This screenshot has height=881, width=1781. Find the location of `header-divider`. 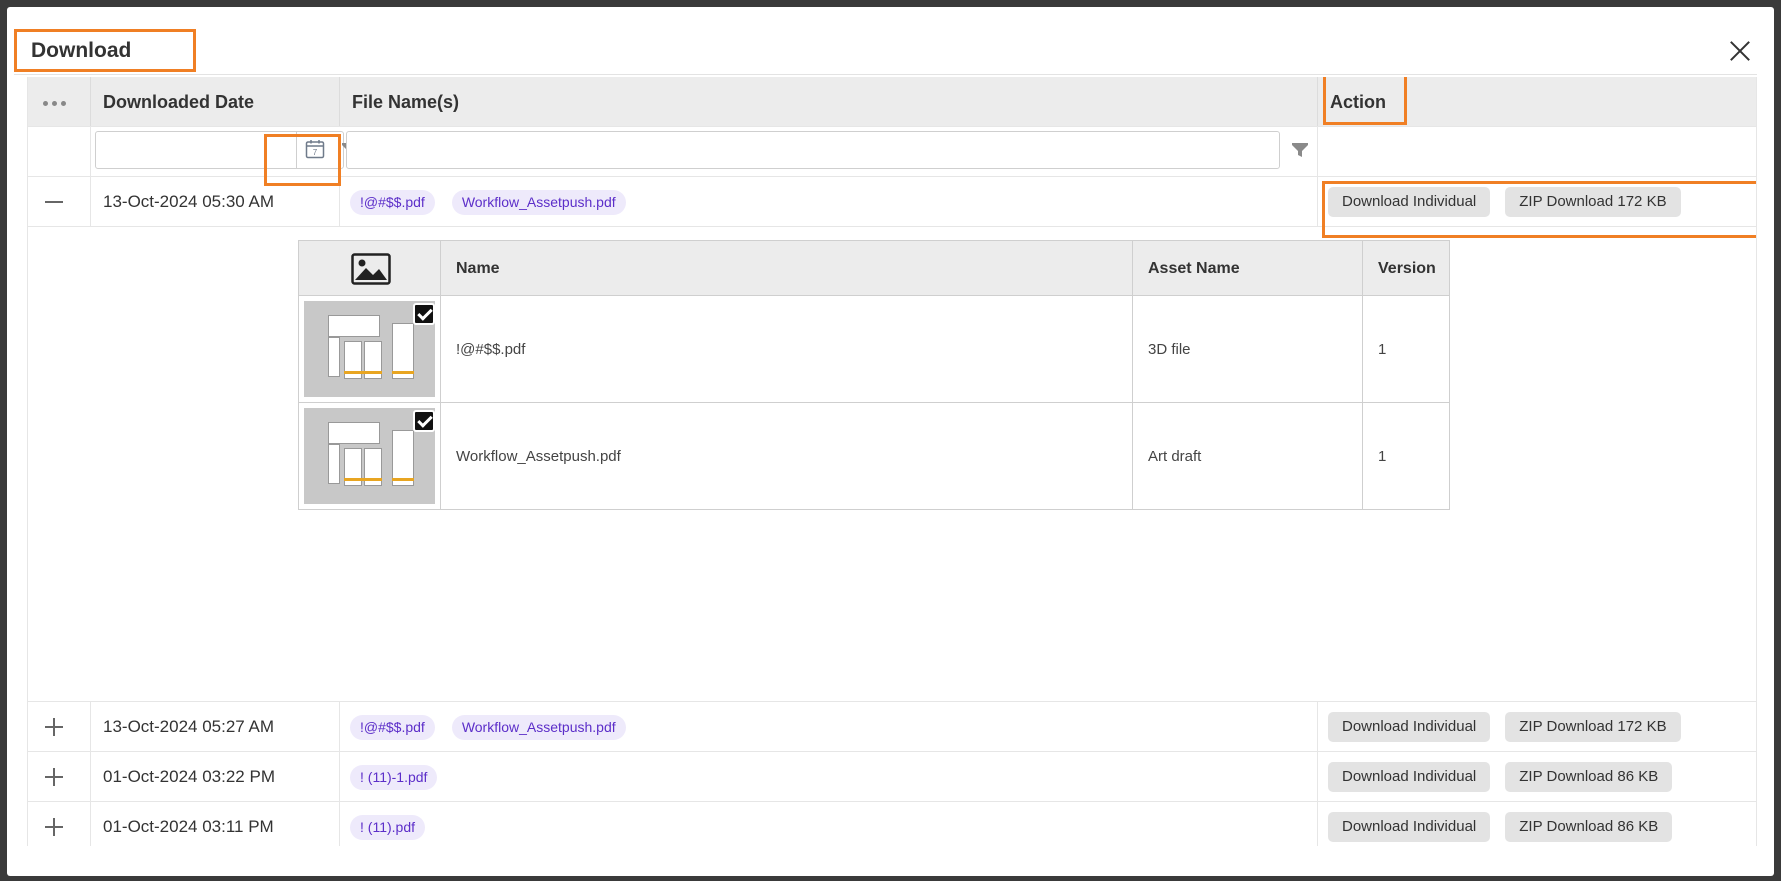

header-divider is located at coordinates (885, 74).